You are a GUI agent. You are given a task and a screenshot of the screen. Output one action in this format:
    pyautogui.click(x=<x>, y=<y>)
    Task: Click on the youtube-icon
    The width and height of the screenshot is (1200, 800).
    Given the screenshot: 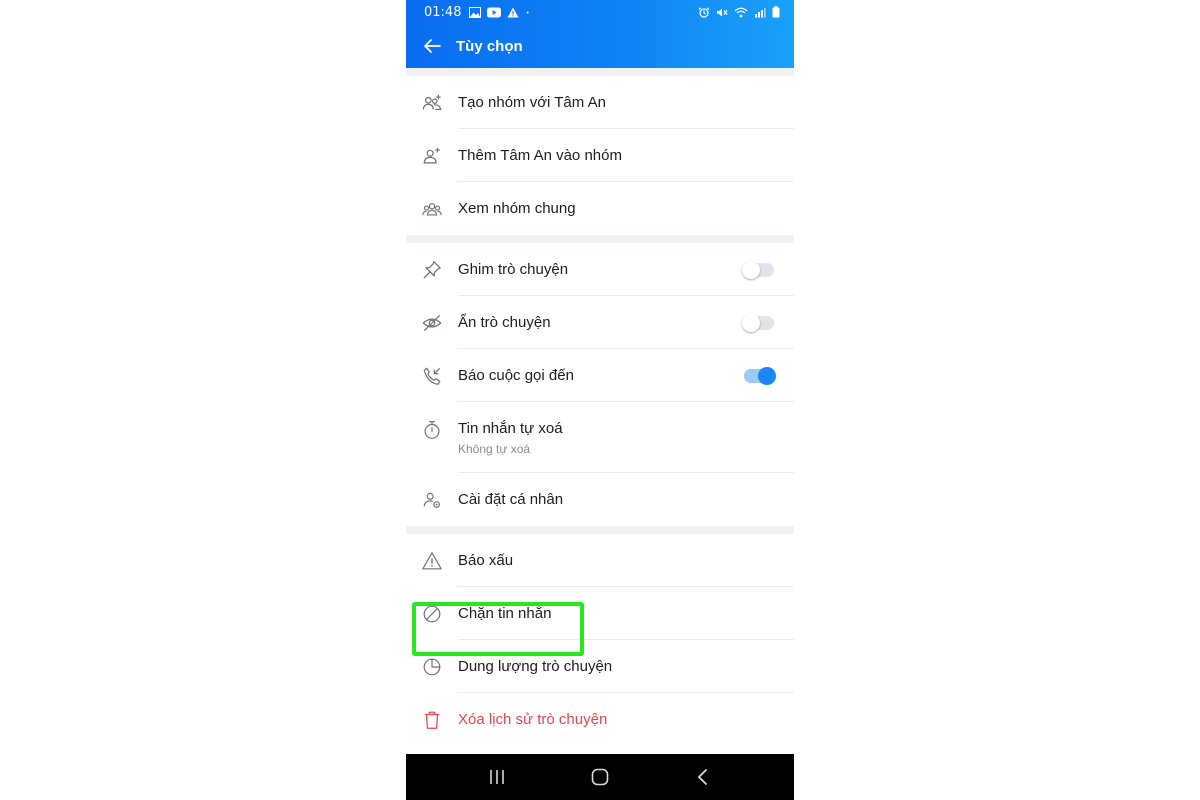 What is the action you would take?
    pyautogui.click(x=494, y=12)
    